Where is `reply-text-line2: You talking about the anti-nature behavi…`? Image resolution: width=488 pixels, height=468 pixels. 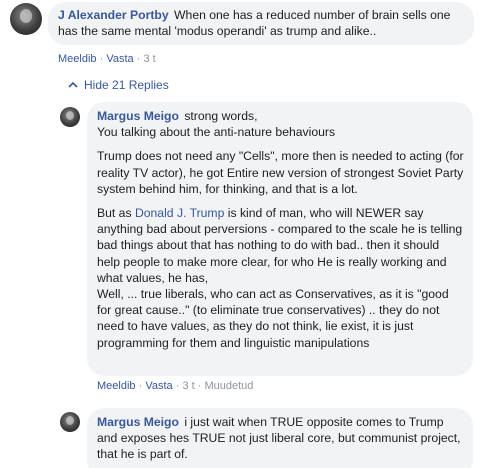 reply-text-line2: You talking about the anti-nature behavi… is located at coordinates (216, 132).